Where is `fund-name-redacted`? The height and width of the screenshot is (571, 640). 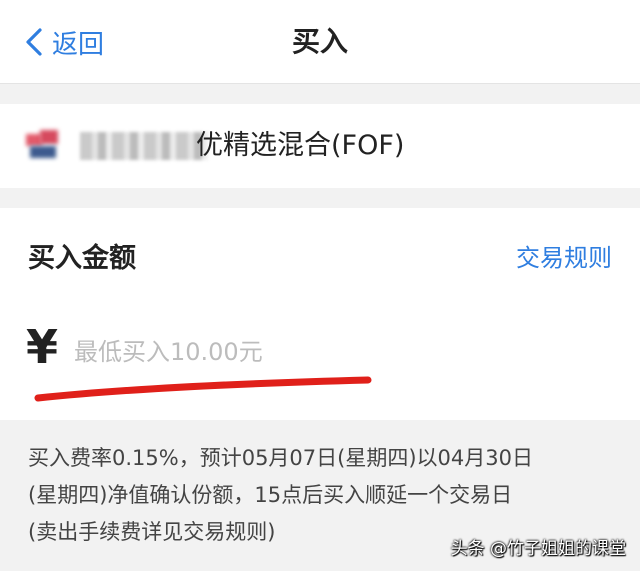
fund-name-redacted is located at coordinates (144, 146).